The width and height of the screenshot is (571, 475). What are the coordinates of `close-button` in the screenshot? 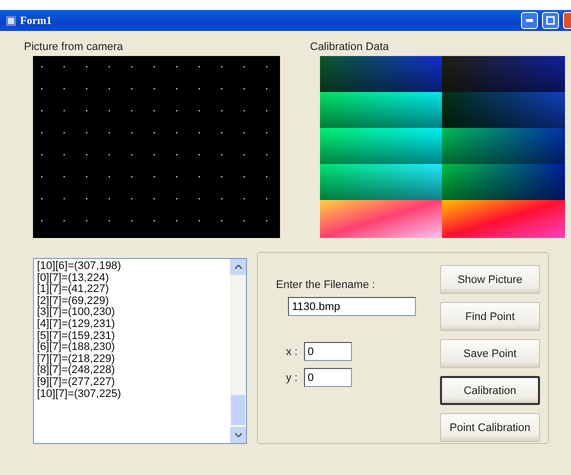 It's located at (567, 20).